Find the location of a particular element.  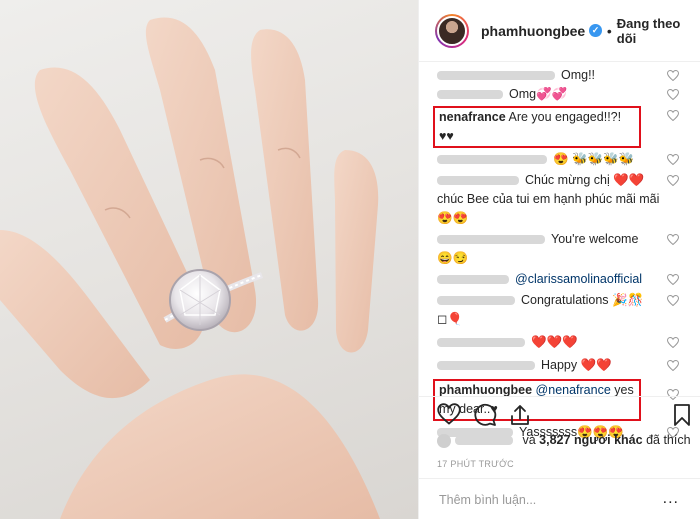

comment-text: ◻🎈 is located at coordinates (450, 319).